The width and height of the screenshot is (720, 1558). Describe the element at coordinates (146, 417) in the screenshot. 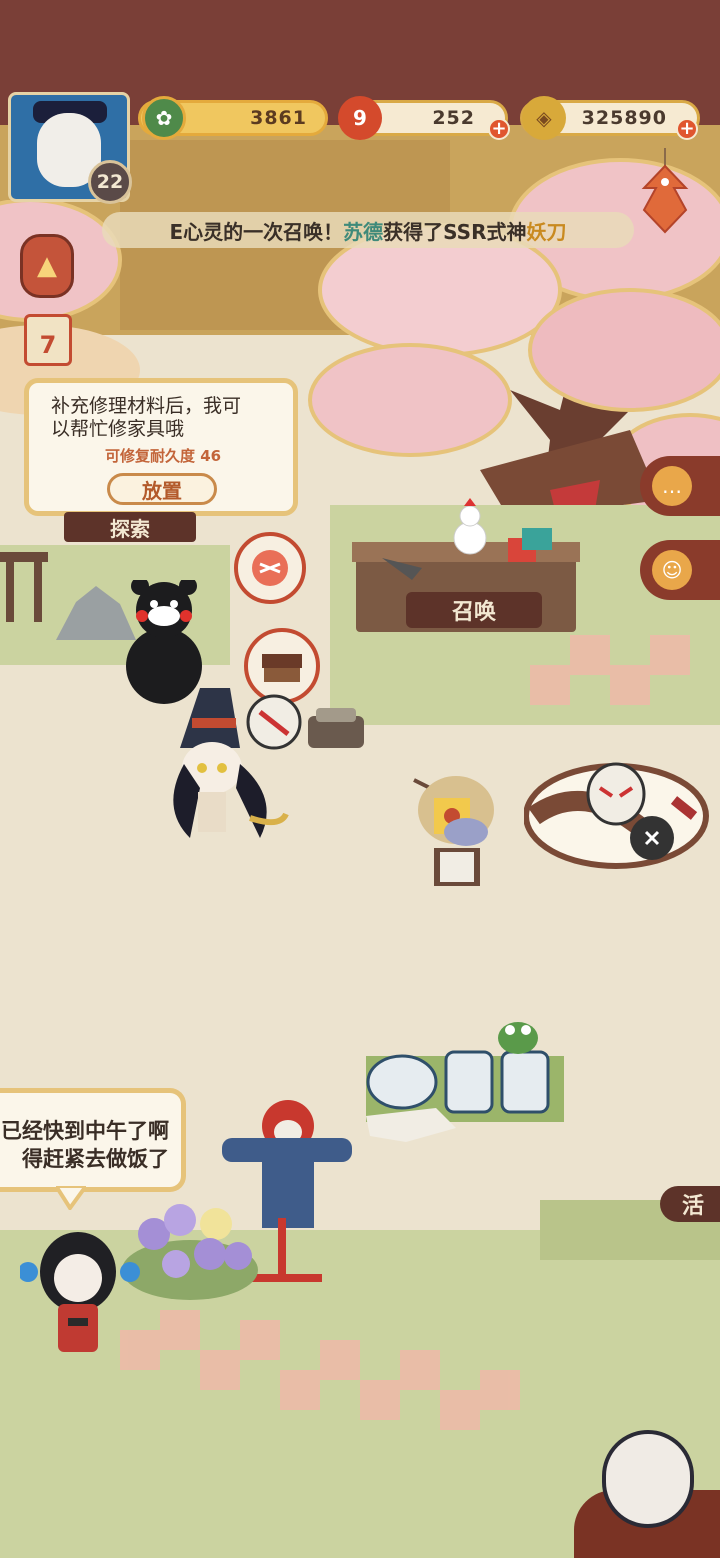

I see `repair-dialog-text: 补充修理材料后，我可 以帮忙修家具哦` at that location.